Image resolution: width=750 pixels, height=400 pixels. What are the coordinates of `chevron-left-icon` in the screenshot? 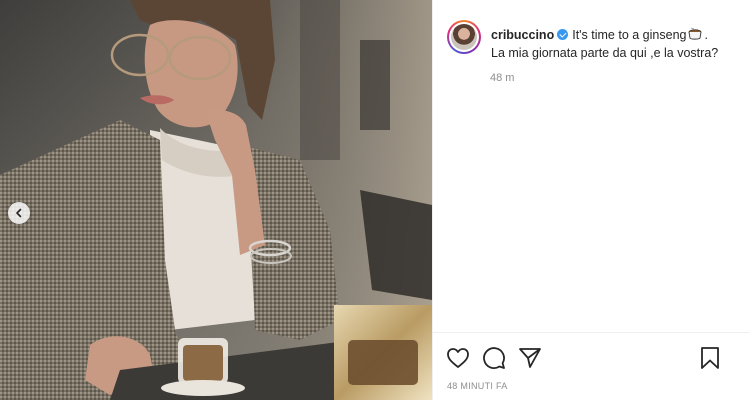 It's located at (19, 213).